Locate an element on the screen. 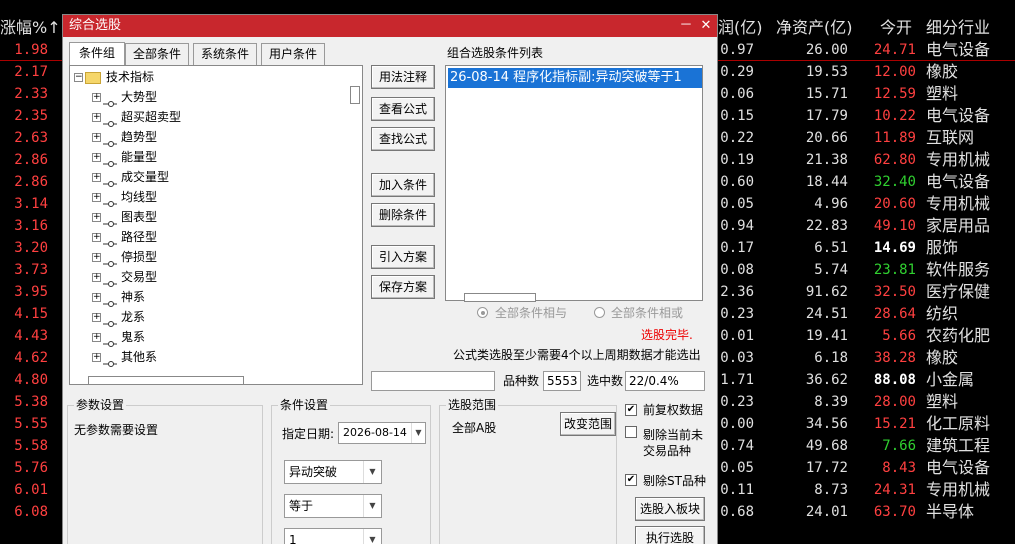 Image resolution: width=1015 pixels, height=544 pixels. open-cell: 24.31 is located at coordinates (890, 490).